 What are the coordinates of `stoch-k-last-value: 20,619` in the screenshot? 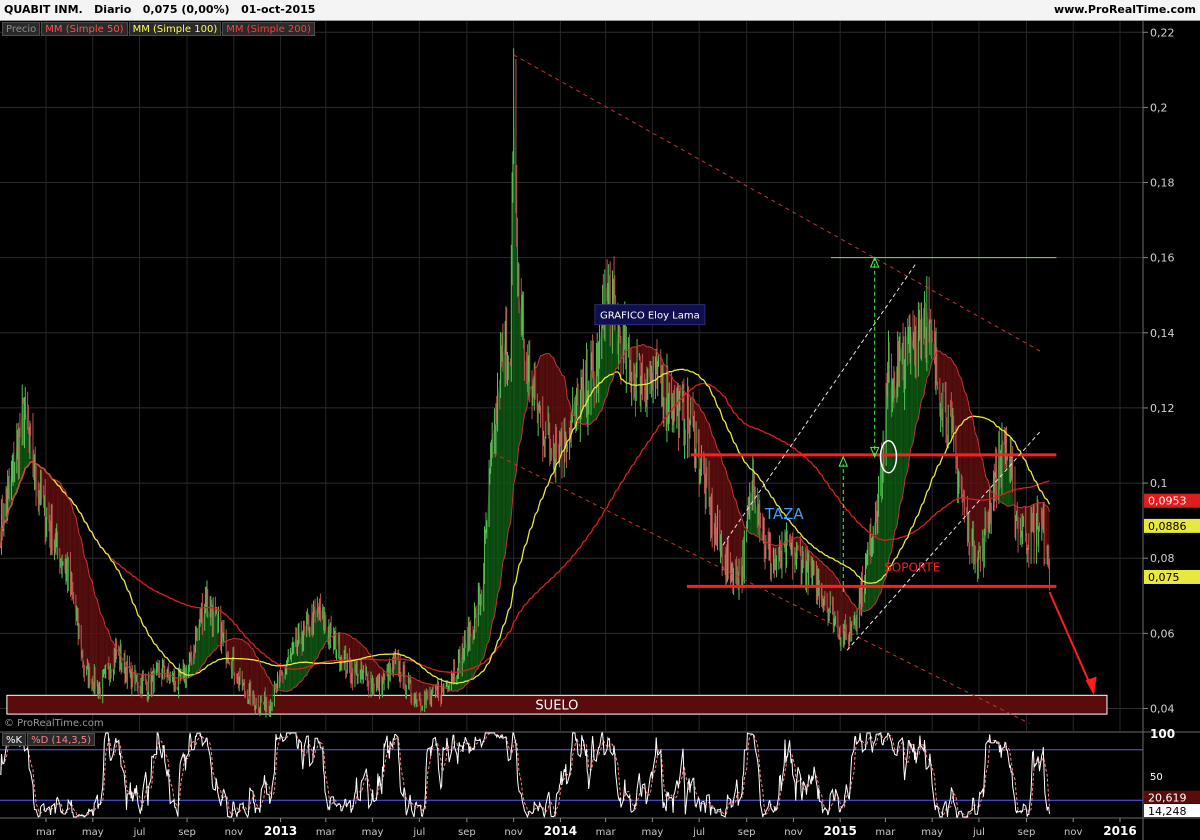 It's located at (1167, 798).